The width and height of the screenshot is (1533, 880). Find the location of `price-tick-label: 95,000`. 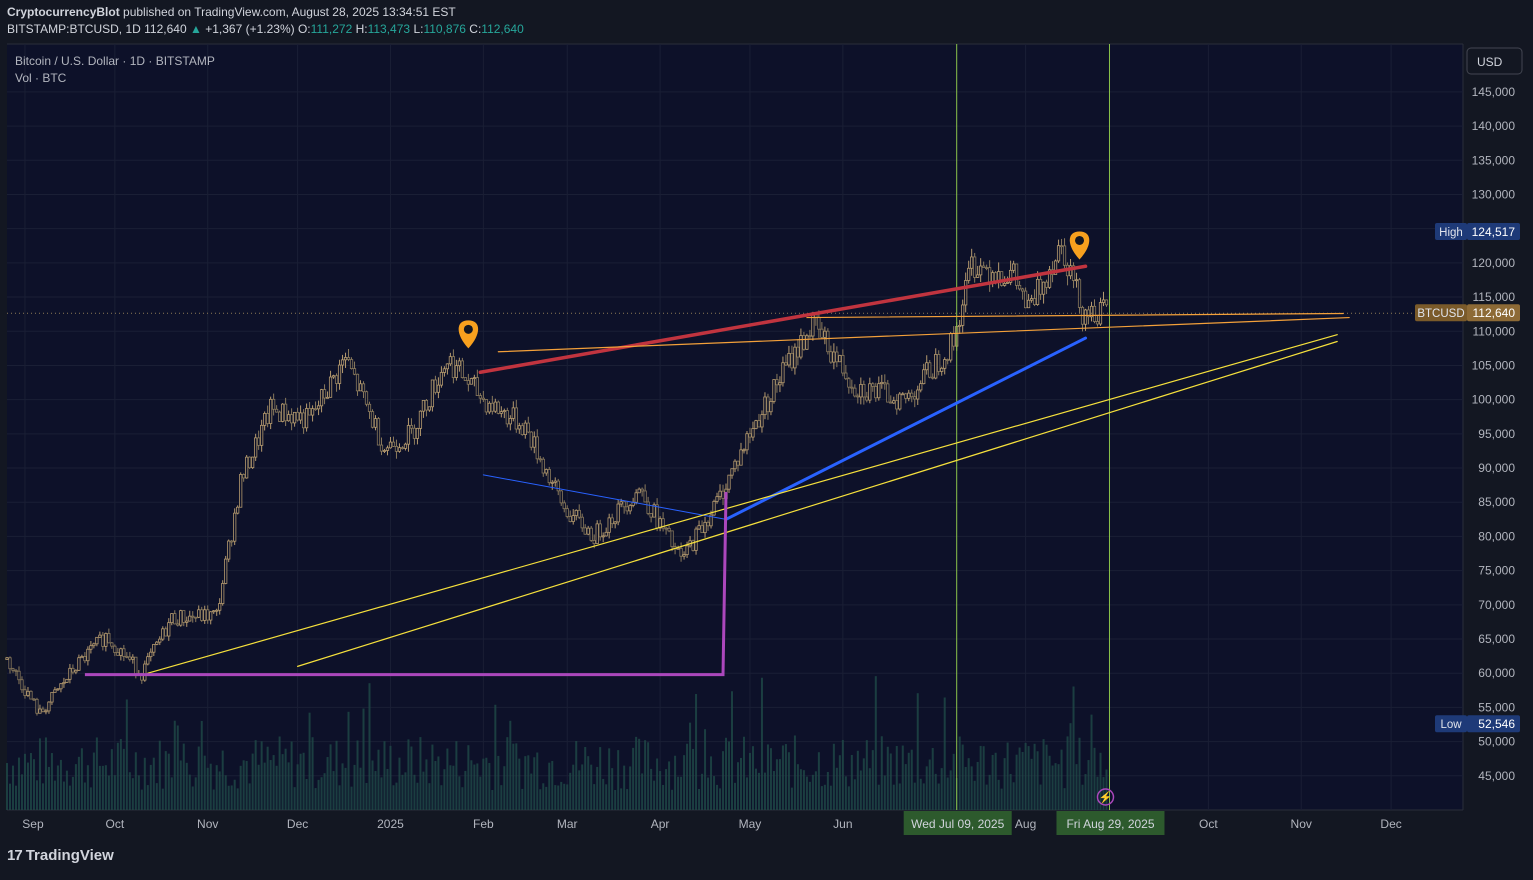

price-tick-label: 95,000 is located at coordinates (1496, 434).